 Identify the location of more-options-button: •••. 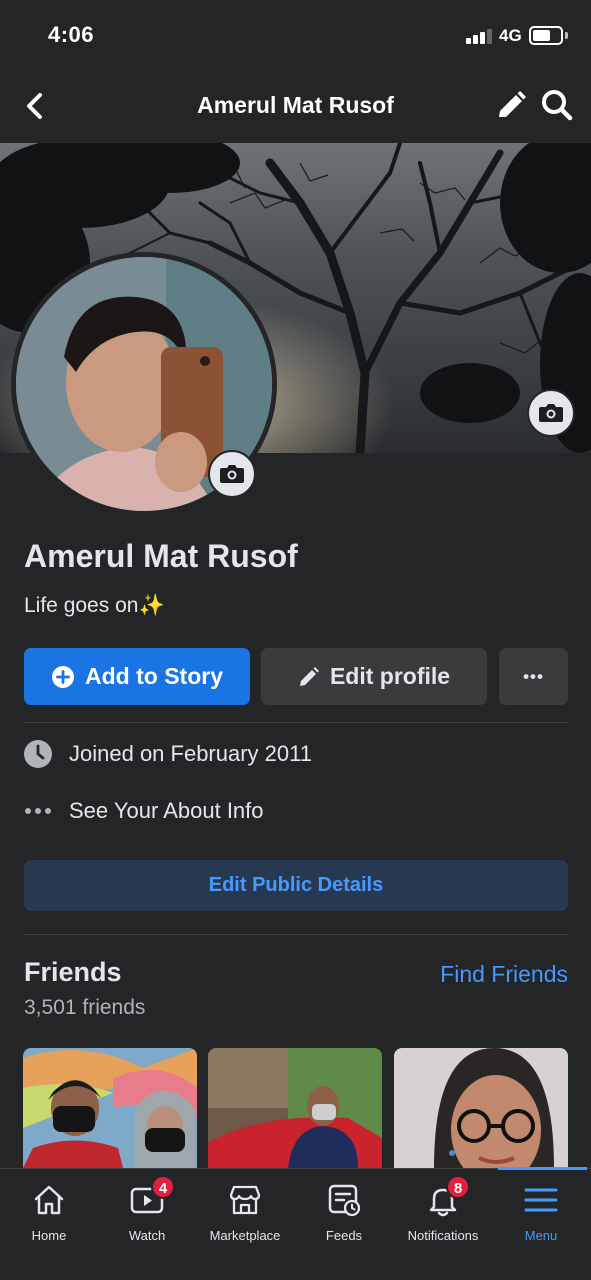
(533, 676).